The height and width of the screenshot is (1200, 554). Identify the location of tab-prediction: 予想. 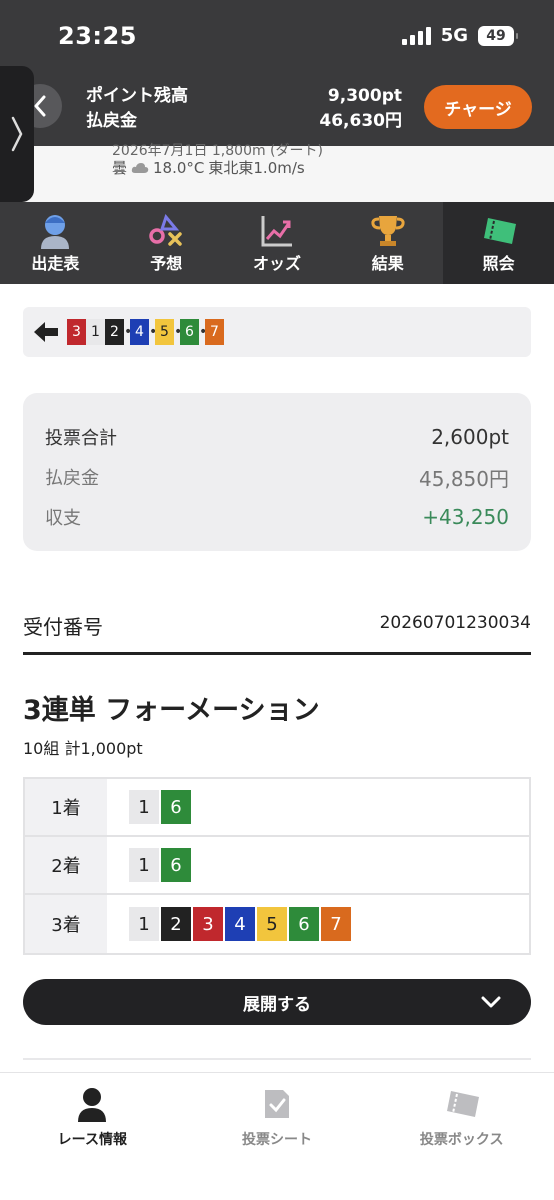
(166, 243).